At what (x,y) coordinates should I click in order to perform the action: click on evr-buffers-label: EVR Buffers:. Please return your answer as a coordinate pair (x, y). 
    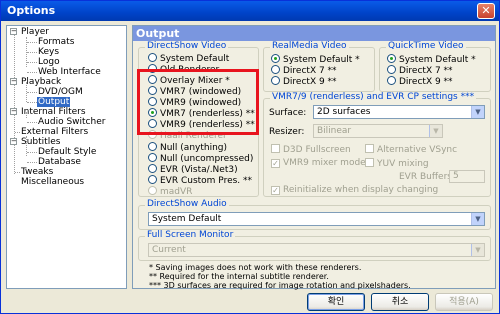
    Looking at the image, I should click on (427, 177).